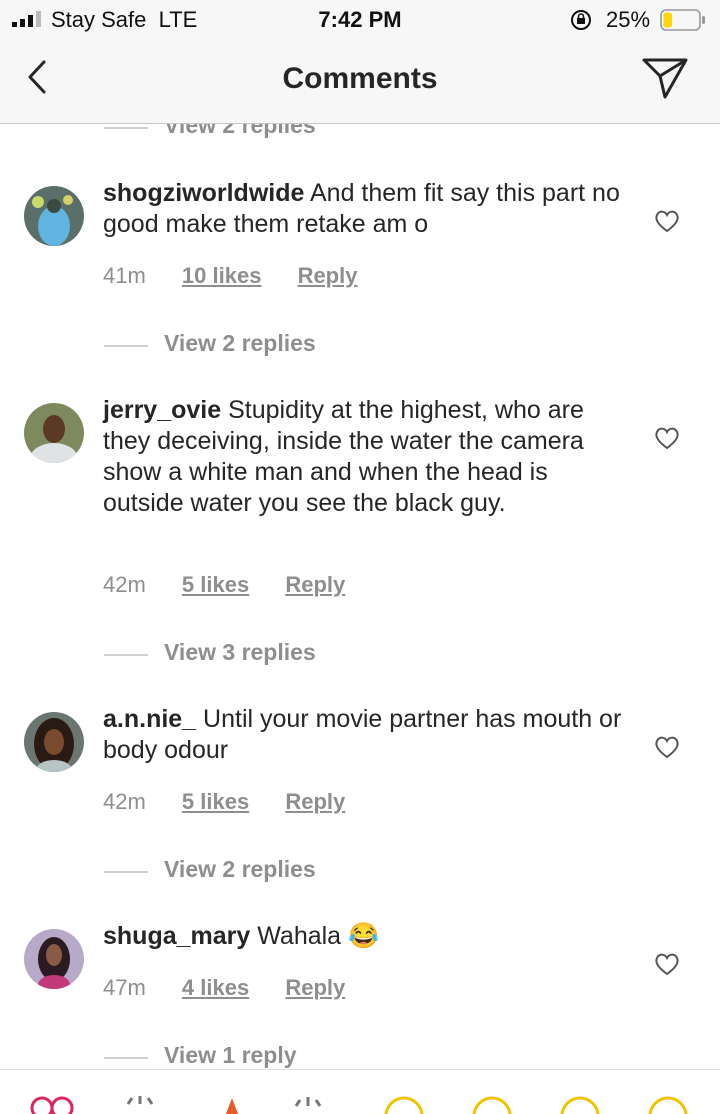 This screenshot has height=1114, width=720. What do you see at coordinates (668, 1104) in the screenshot?
I see `sad-emoji-icon` at bounding box center [668, 1104].